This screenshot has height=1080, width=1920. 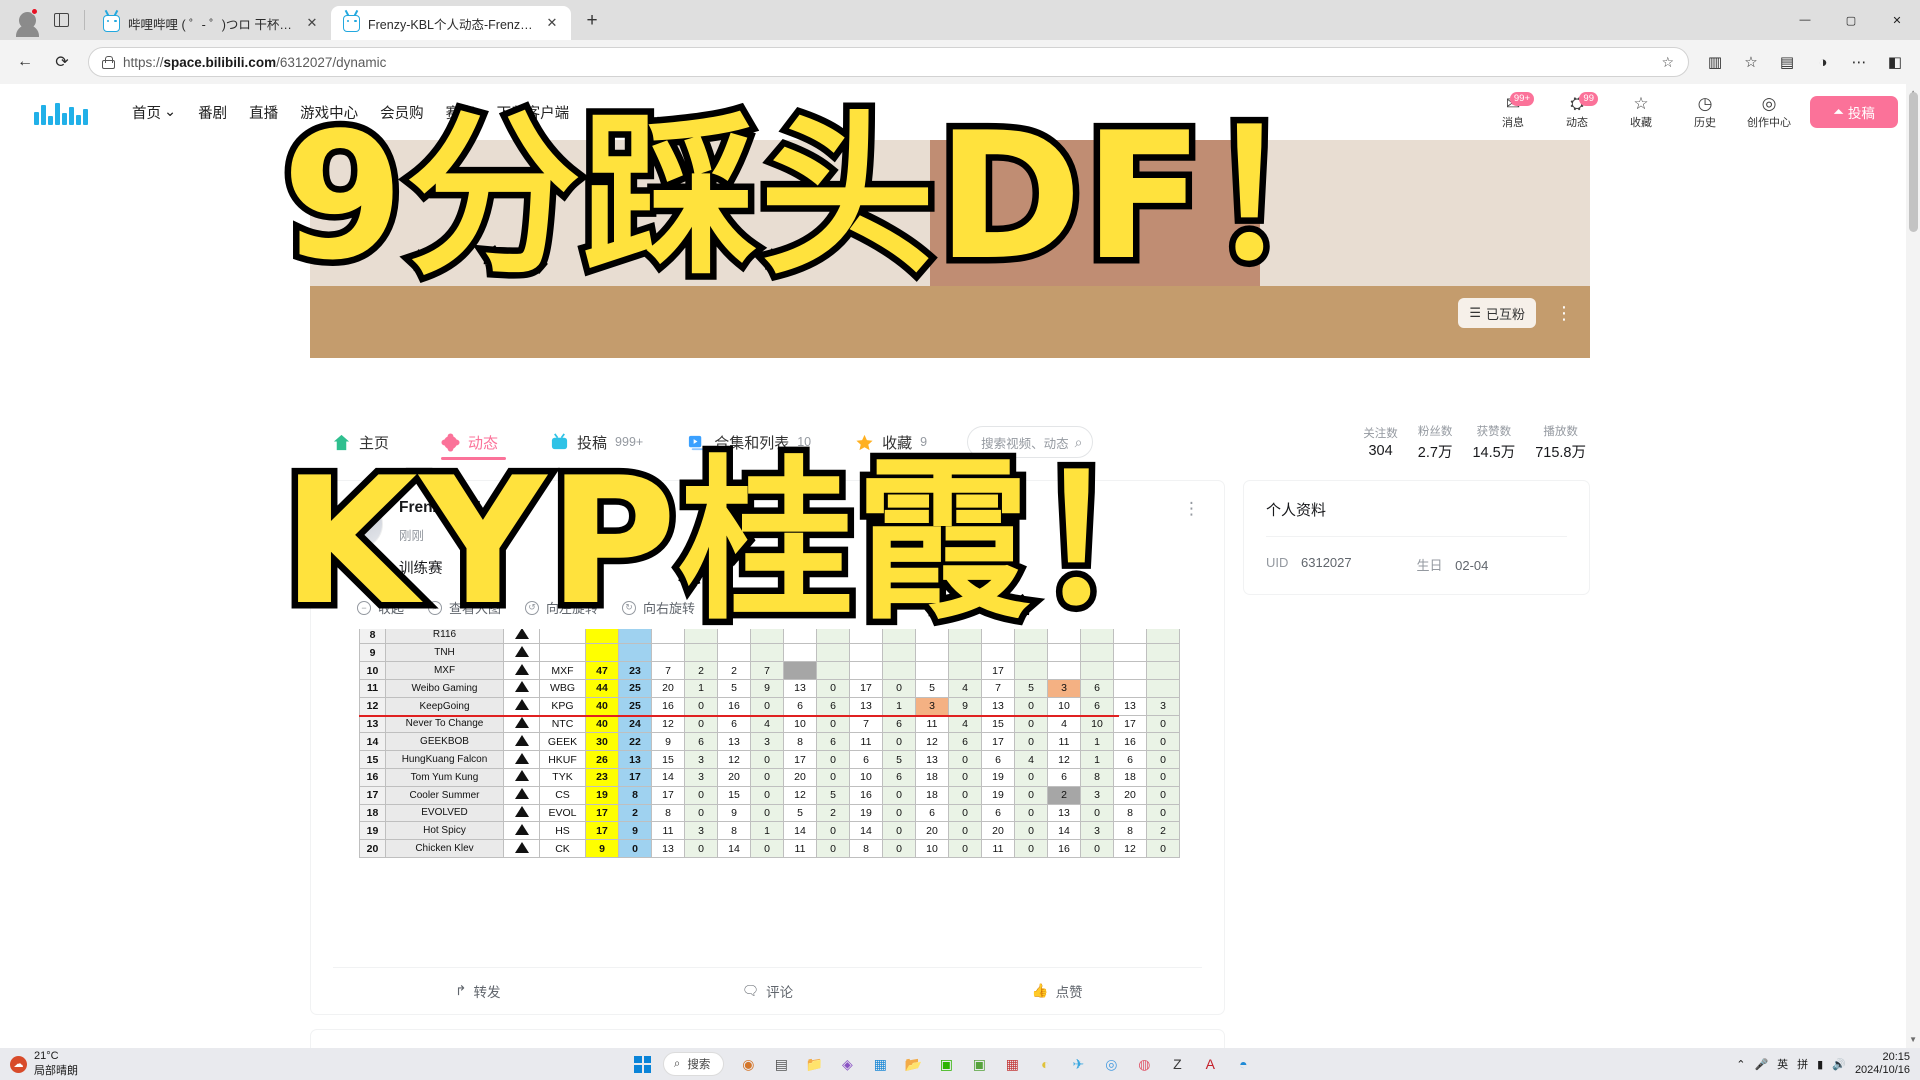 I want to click on mic-icon: 🎤, so click(x=1761, y=1064).